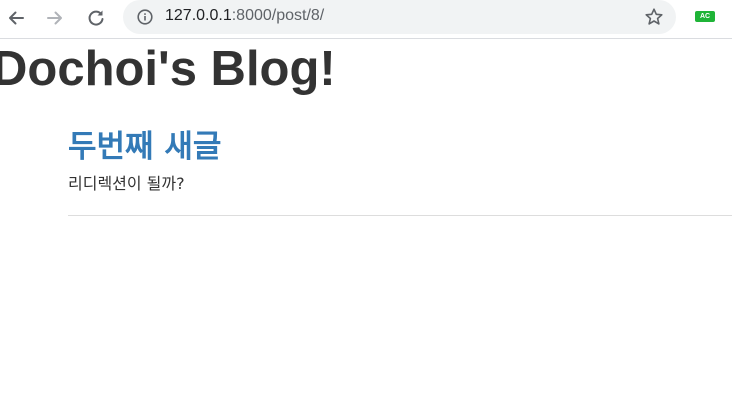  I want to click on star-icon, so click(654, 17).